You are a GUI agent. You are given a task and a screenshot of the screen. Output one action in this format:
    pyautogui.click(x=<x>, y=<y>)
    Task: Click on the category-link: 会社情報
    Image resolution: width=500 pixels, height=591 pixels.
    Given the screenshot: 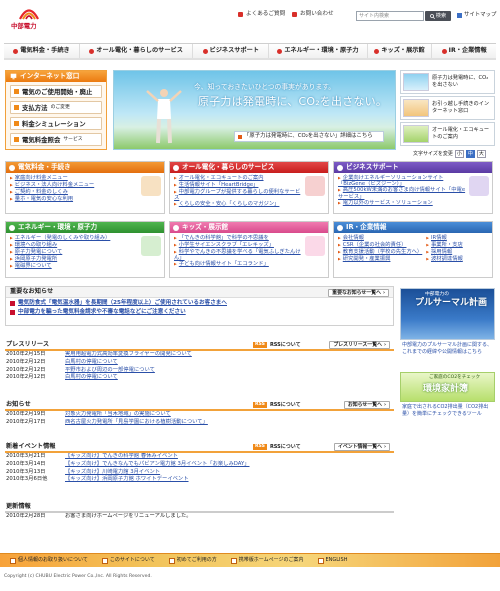 What is the action you would take?
    pyautogui.click(x=380, y=238)
    